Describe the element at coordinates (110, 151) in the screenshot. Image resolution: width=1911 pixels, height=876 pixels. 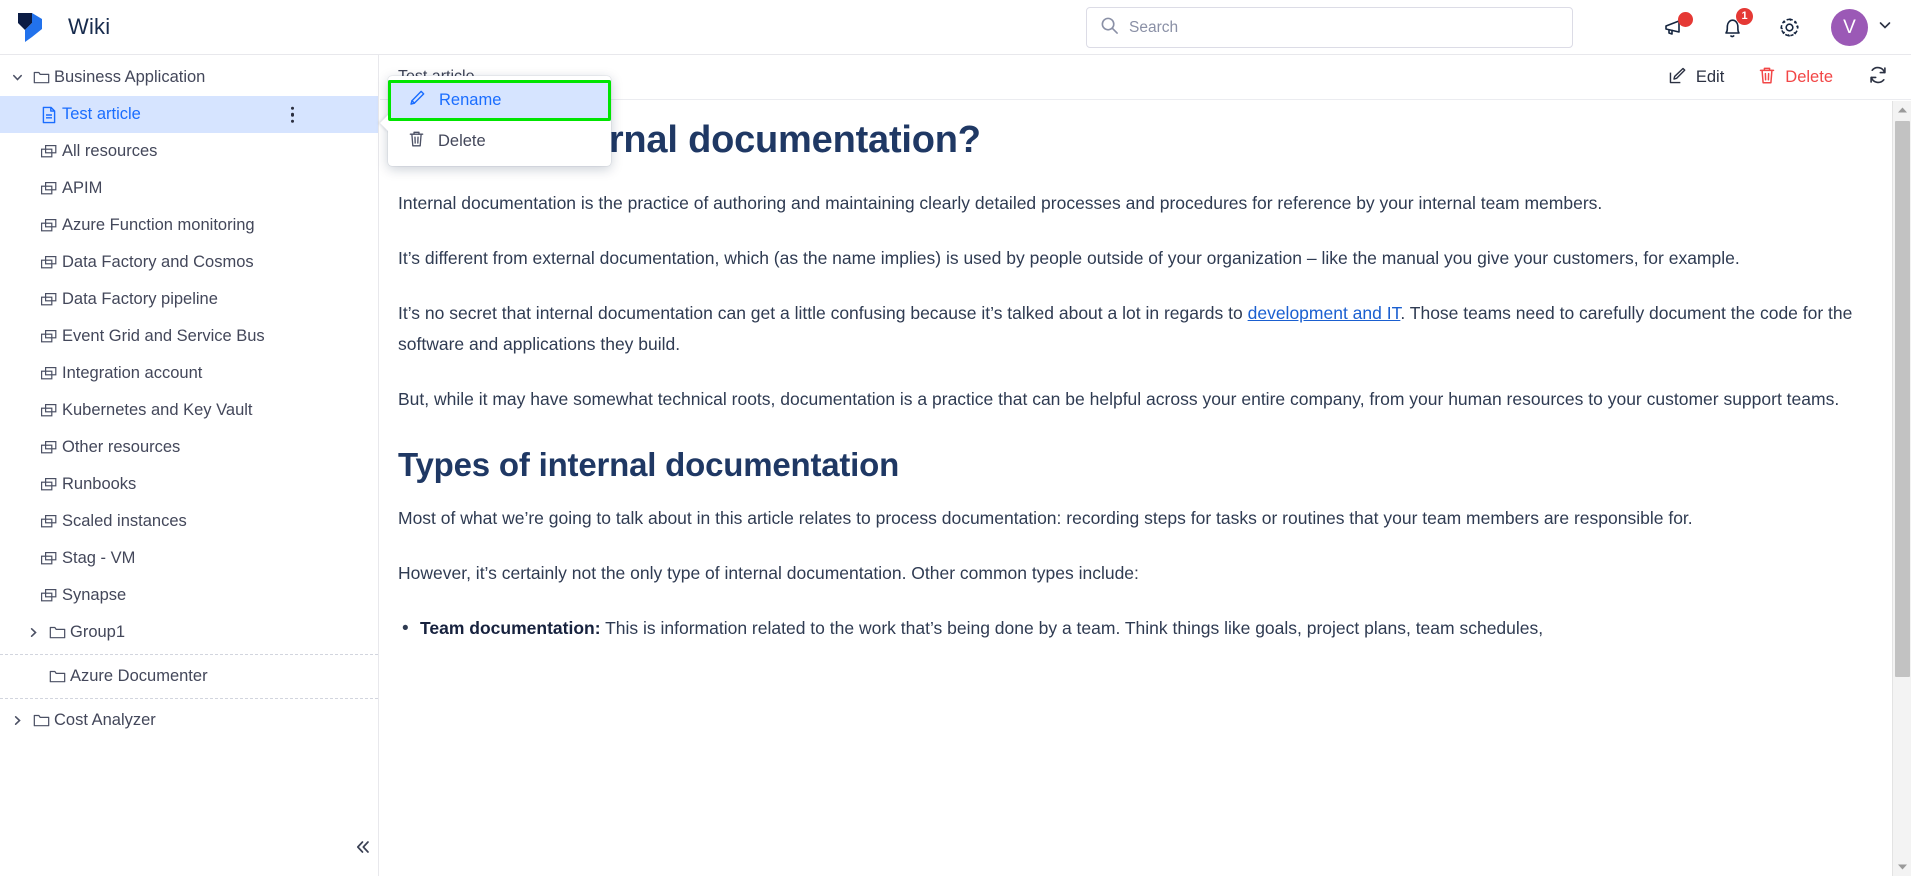
I see `sidebar-item-label: All resources` at that location.